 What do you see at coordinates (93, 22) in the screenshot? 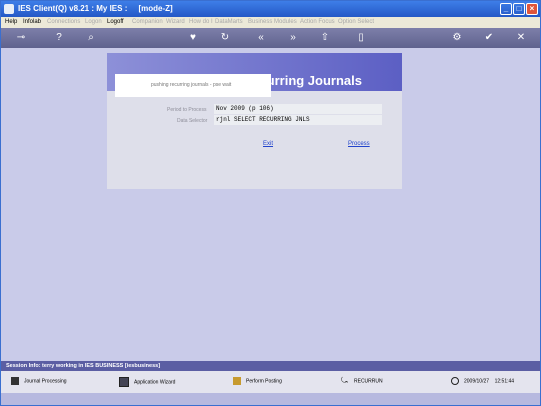
I see `menu-logon: Logon` at bounding box center [93, 22].